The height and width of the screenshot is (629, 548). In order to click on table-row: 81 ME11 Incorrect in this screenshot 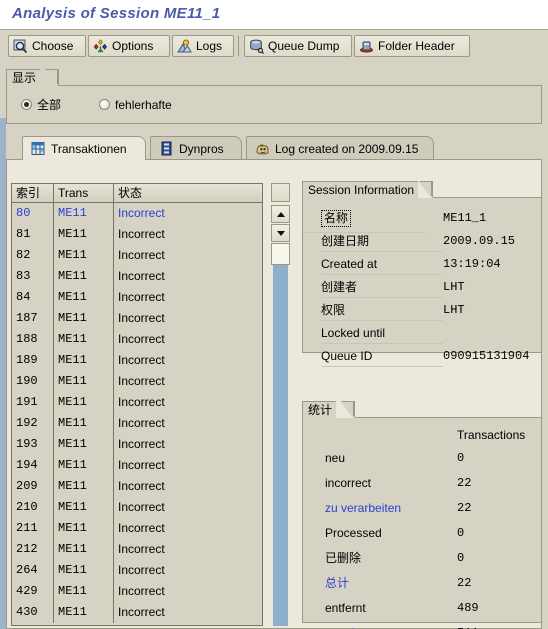, I will do `click(137, 234)`.